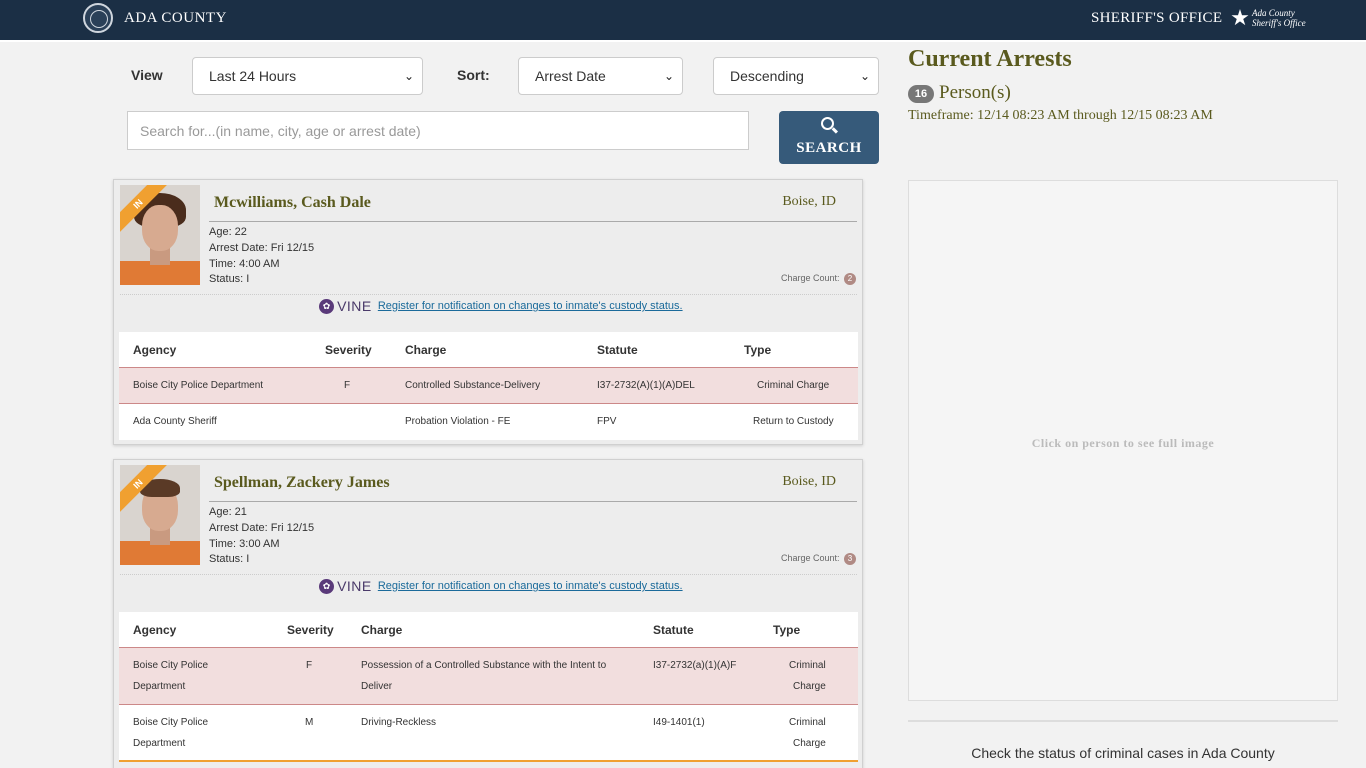 This screenshot has height=768, width=1366. I want to click on view-select-value: Last 24 Hours, so click(253, 76).